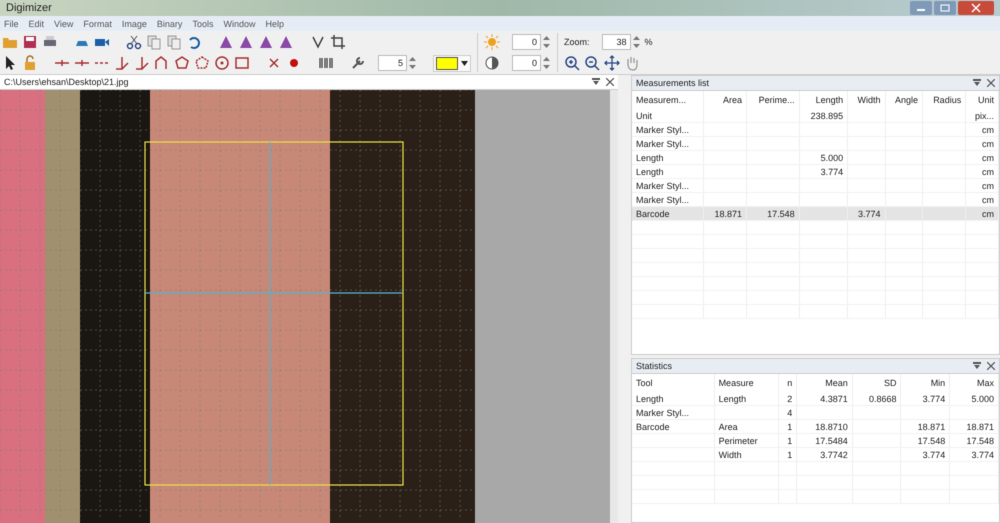 The width and height of the screenshot is (1000, 523). I want to click on table-cell: 0.8668, so click(882, 399).